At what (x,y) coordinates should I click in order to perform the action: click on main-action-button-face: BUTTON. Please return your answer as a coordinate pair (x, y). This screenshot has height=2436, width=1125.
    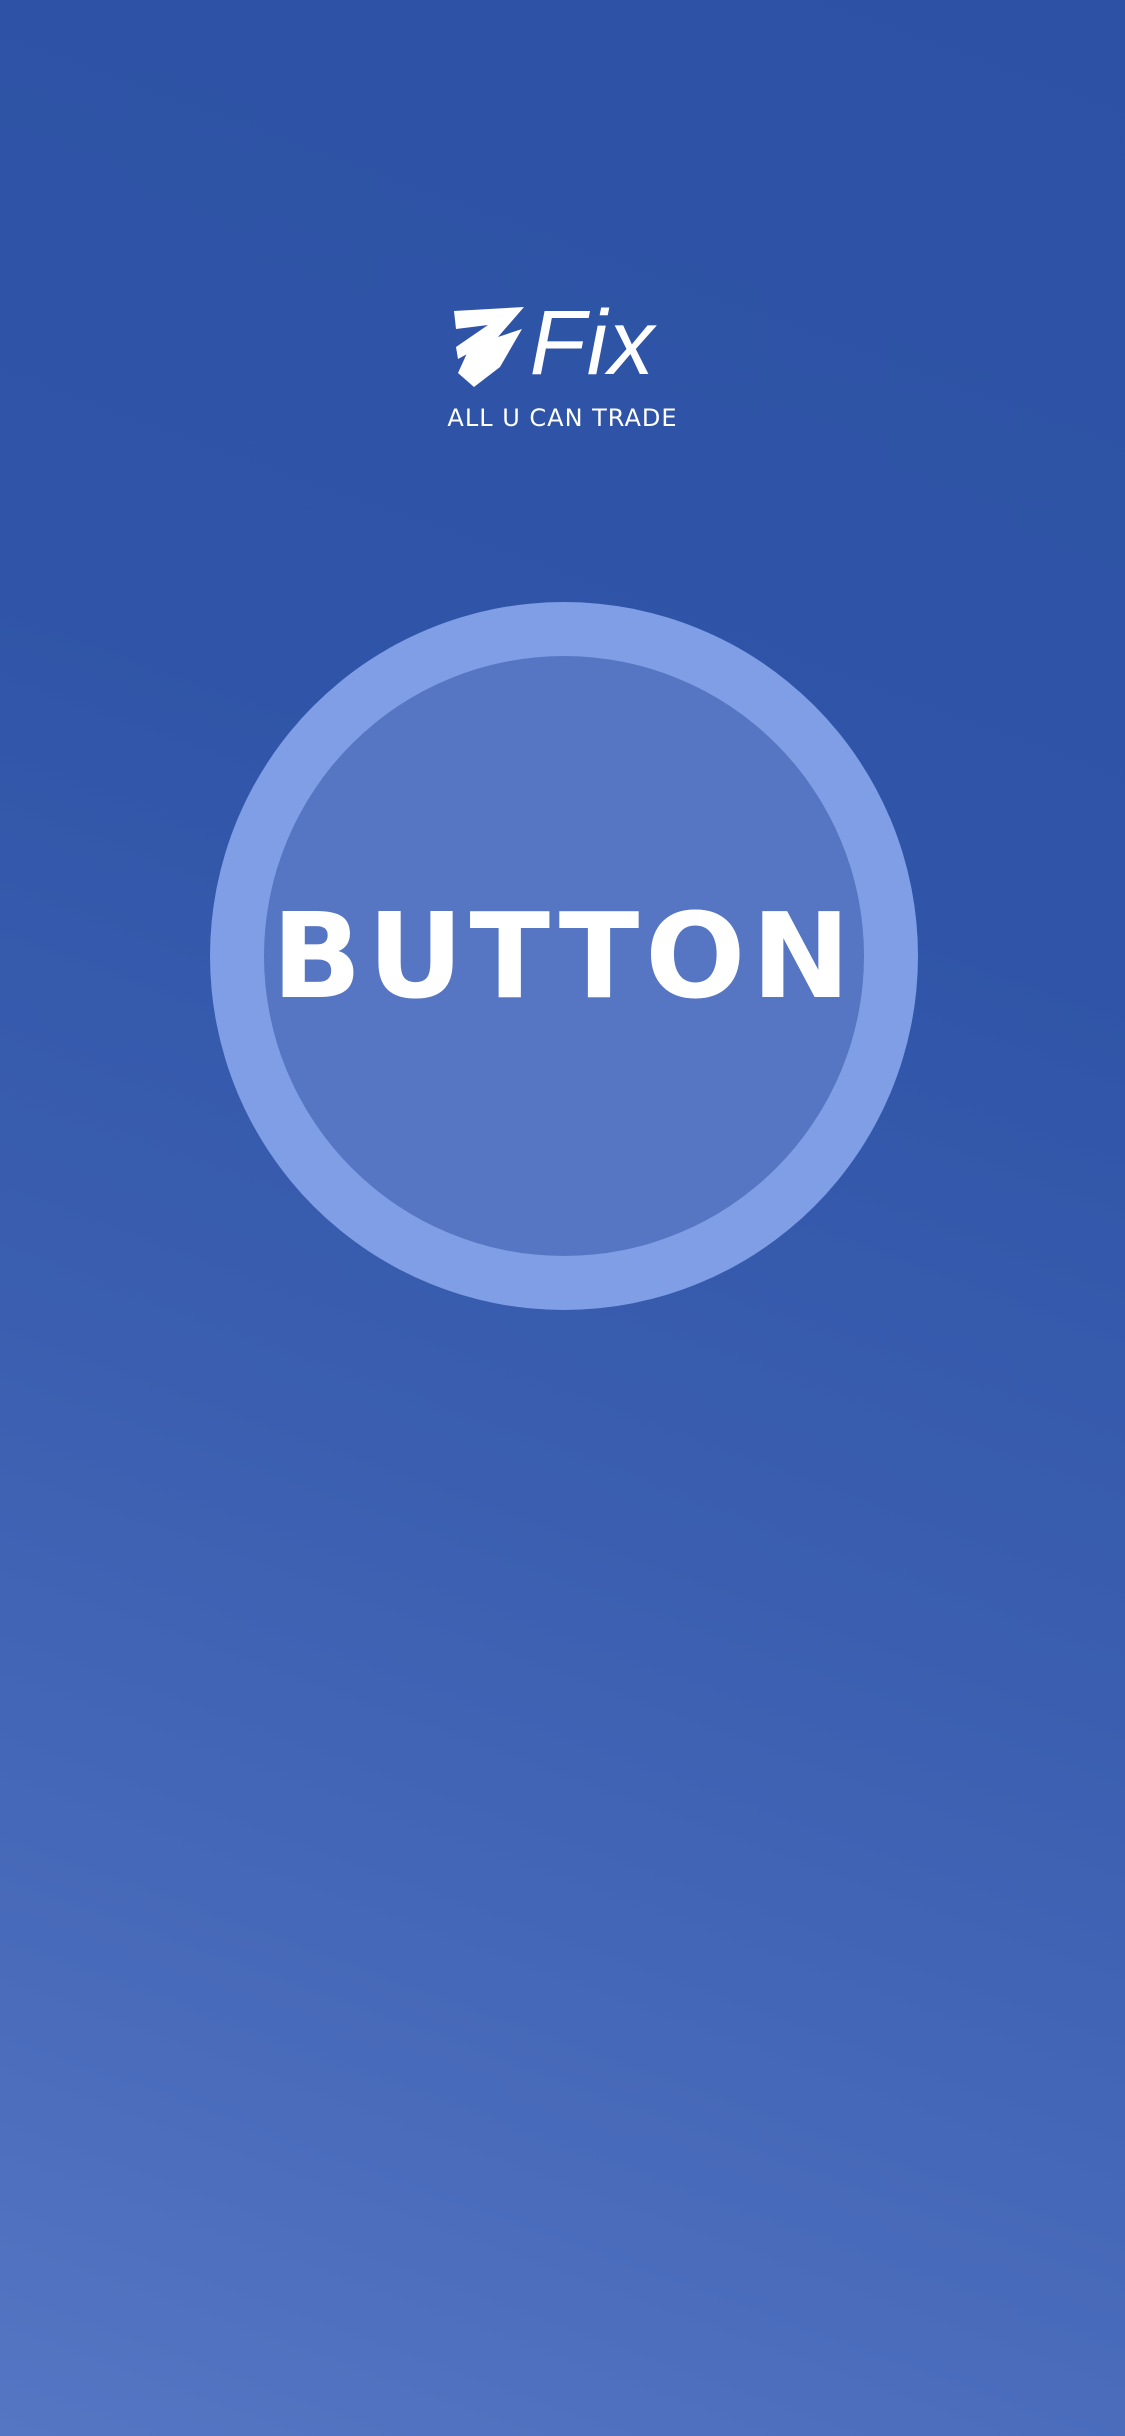
    Looking at the image, I should click on (564, 956).